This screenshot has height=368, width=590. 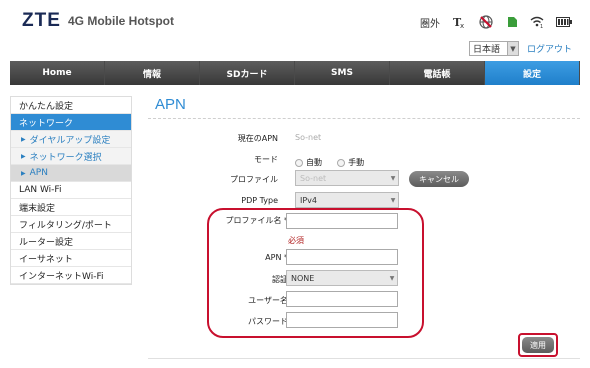 I want to click on sidebar-item-label: APN, so click(x=38, y=173).